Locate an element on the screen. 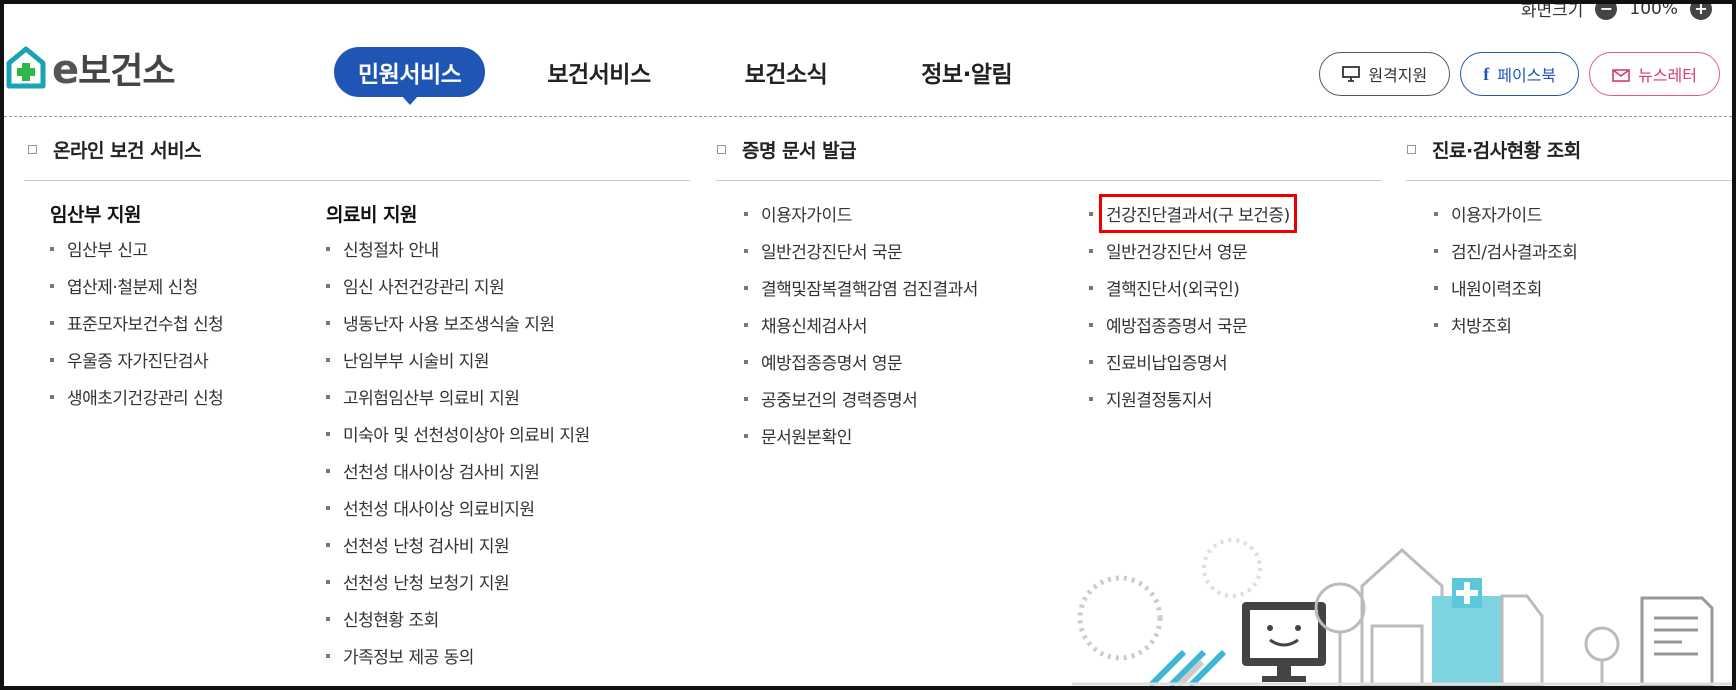  menu-item: 결핵진단서(외국인) is located at coordinates (1193, 287).